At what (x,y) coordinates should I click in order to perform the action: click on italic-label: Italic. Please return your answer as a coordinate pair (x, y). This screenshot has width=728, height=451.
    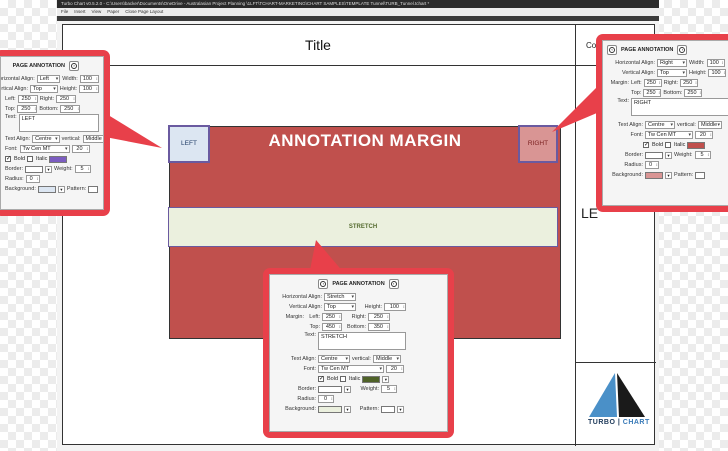
    Looking at the image, I should click on (42, 159).